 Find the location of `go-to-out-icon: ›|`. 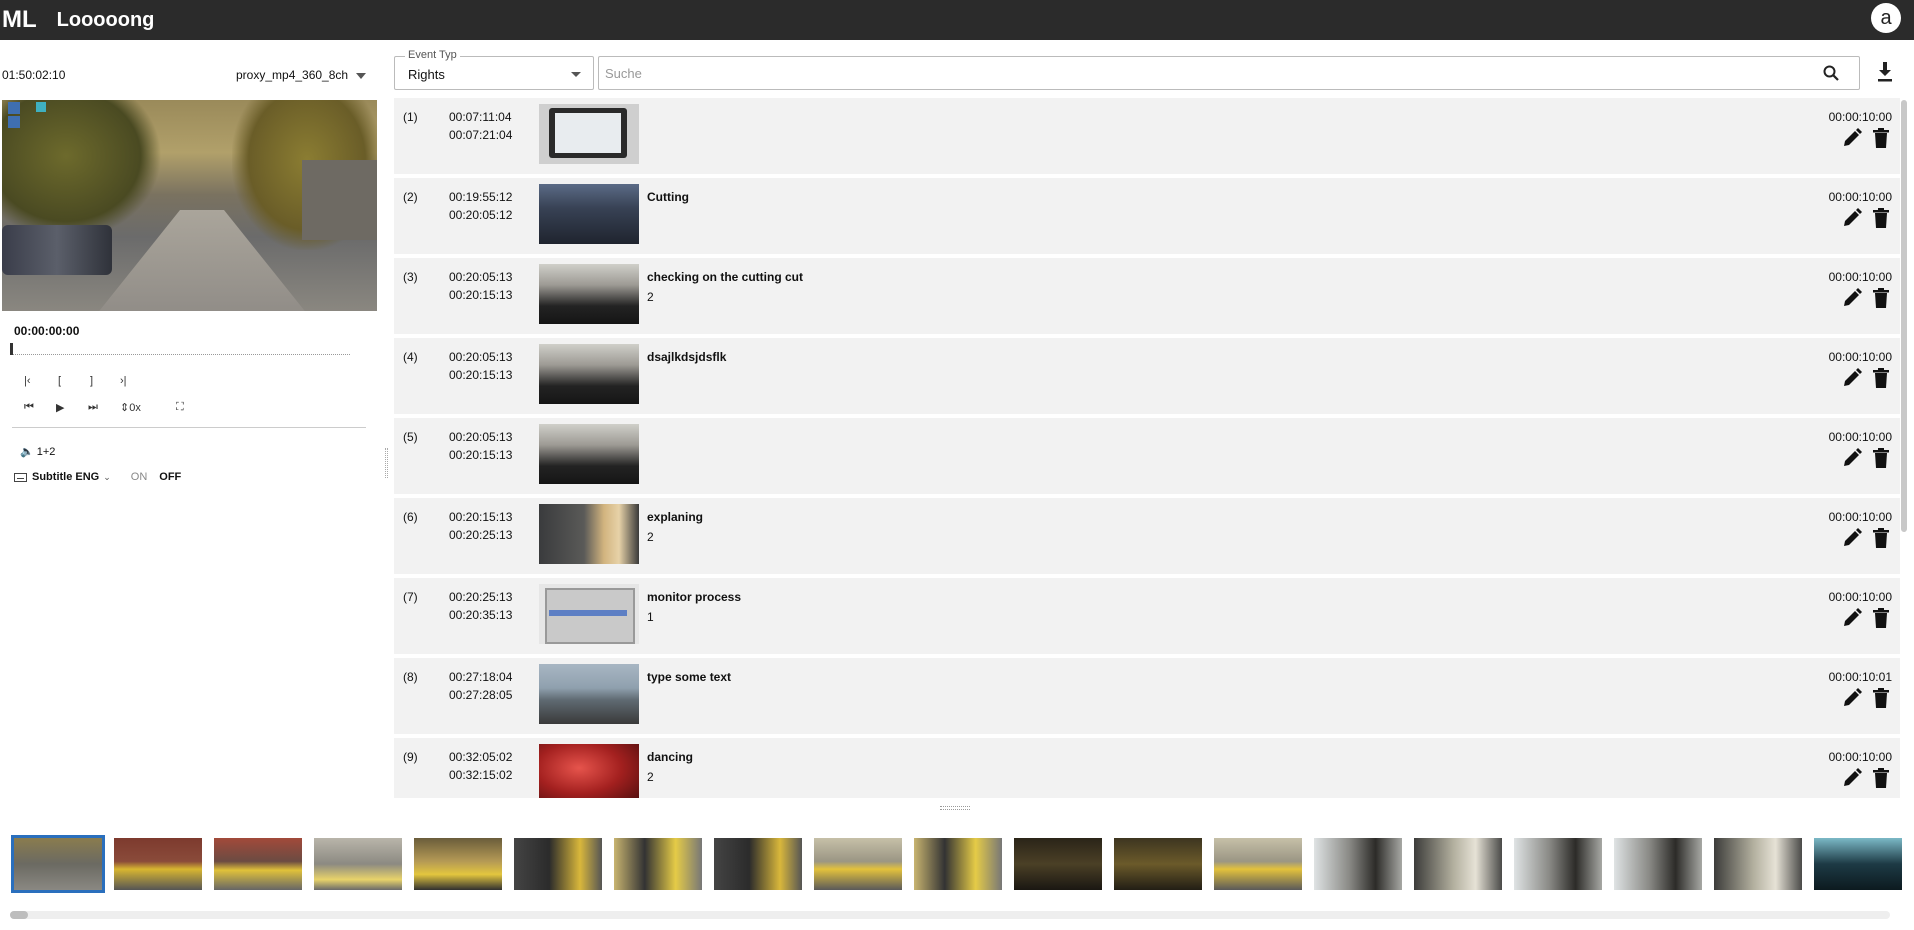

go-to-out-icon: ›| is located at coordinates (123, 381).